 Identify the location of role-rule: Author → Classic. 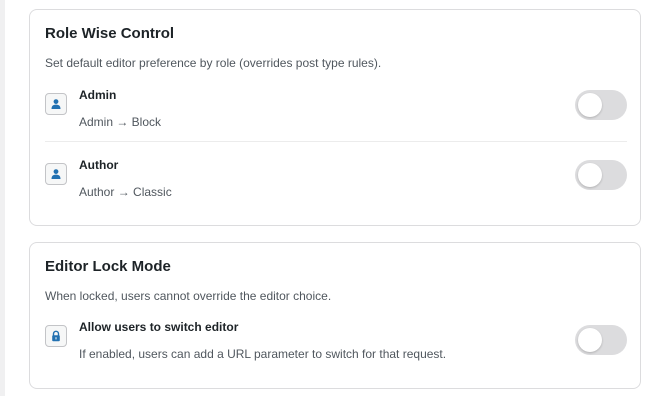
(125, 192).